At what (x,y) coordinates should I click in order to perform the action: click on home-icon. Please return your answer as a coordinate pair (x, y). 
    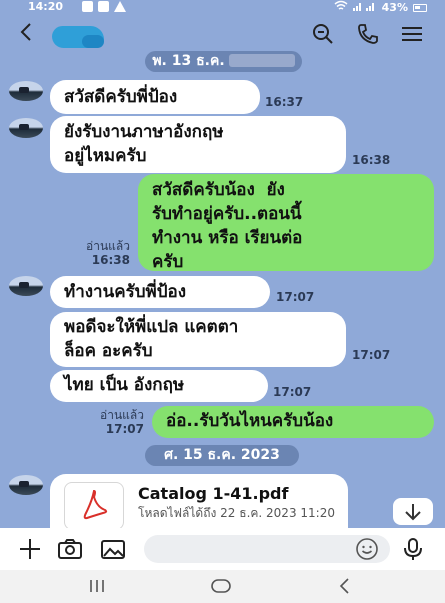
    Looking at the image, I should click on (221, 586).